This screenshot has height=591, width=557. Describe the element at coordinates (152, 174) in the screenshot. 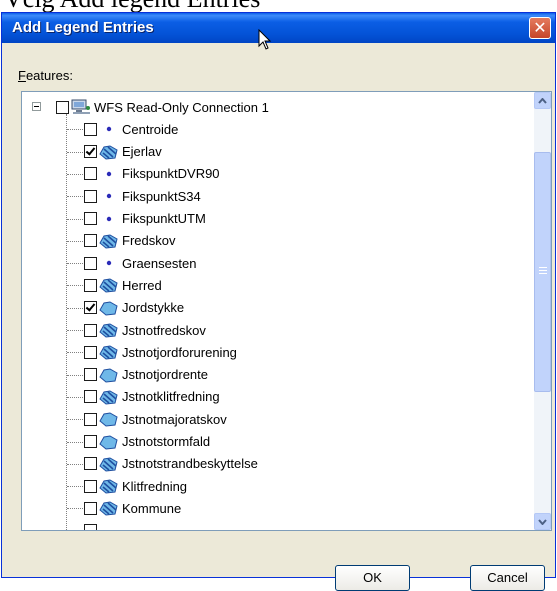

I see `tree-item-row: FikspunktDVR90` at that location.